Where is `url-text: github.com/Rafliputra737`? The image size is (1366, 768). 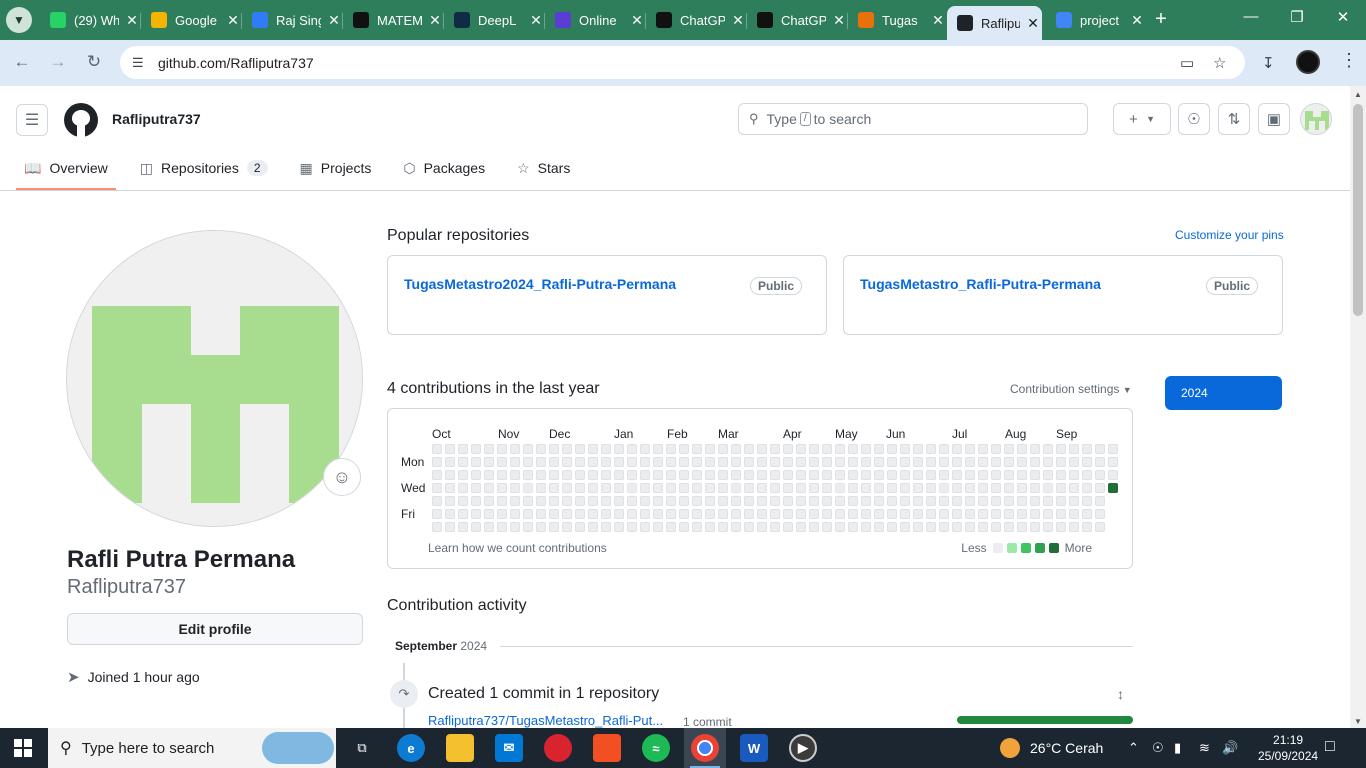 url-text: github.com/Rafliputra737 is located at coordinates (236, 63).